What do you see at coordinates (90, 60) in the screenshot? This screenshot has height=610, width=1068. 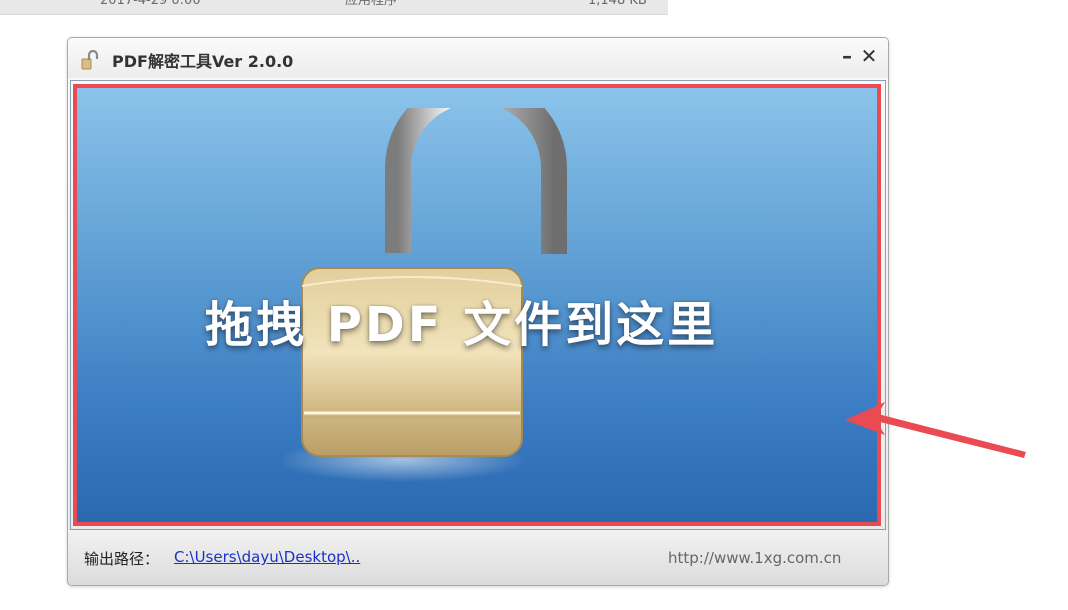 I see `padlock-icon` at bounding box center [90, 60].